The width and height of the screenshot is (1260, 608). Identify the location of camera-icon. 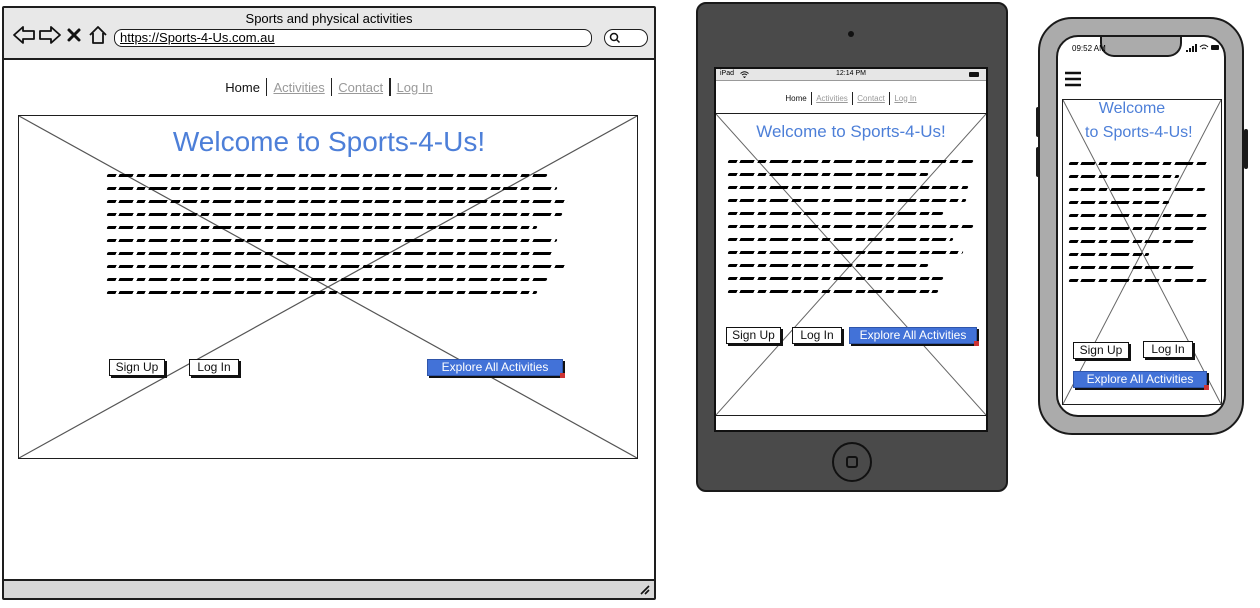
(851, 34).